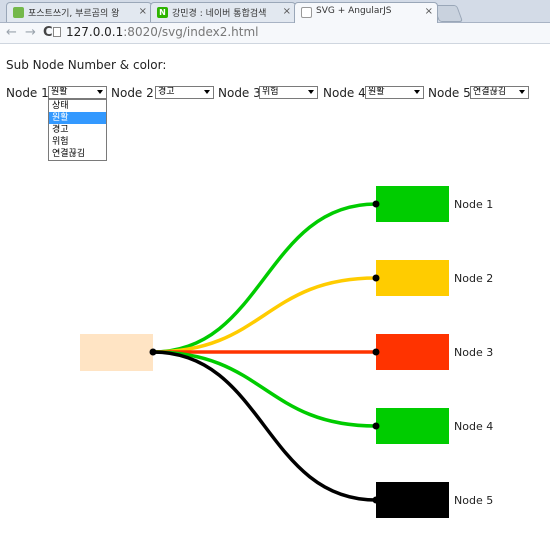 This screenshot has width=550, height=544. What do you see at coordinates (473, 204) in the screenshot?
I see `target-node-label-1: Node 1` at bounding box center [473, 204].